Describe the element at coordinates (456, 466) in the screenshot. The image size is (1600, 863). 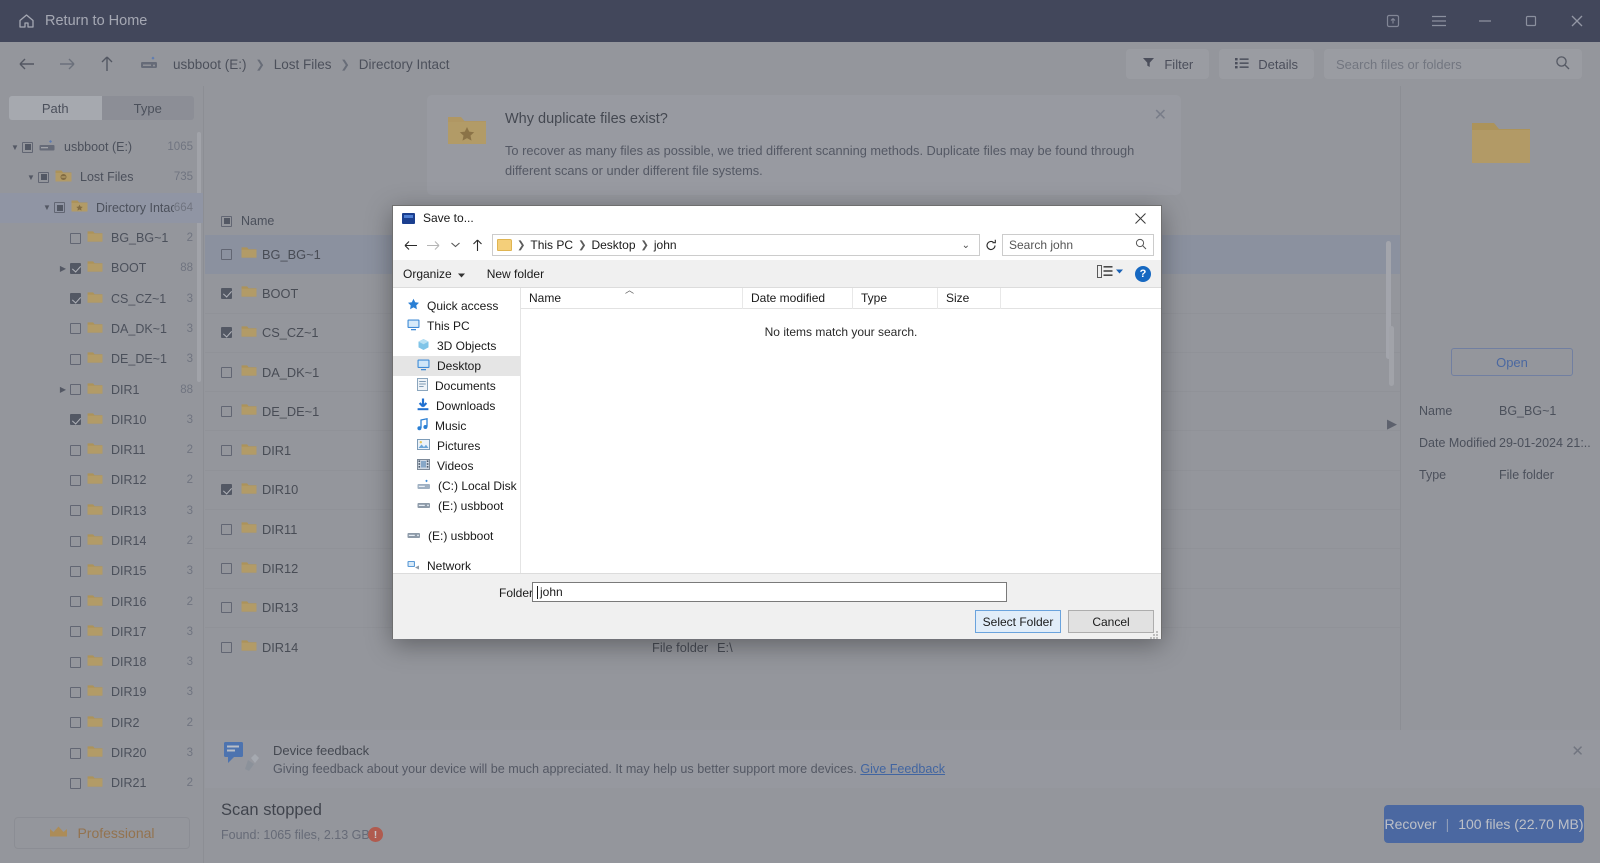
I see `dialog-nav-item-videos: Videos` at that location.